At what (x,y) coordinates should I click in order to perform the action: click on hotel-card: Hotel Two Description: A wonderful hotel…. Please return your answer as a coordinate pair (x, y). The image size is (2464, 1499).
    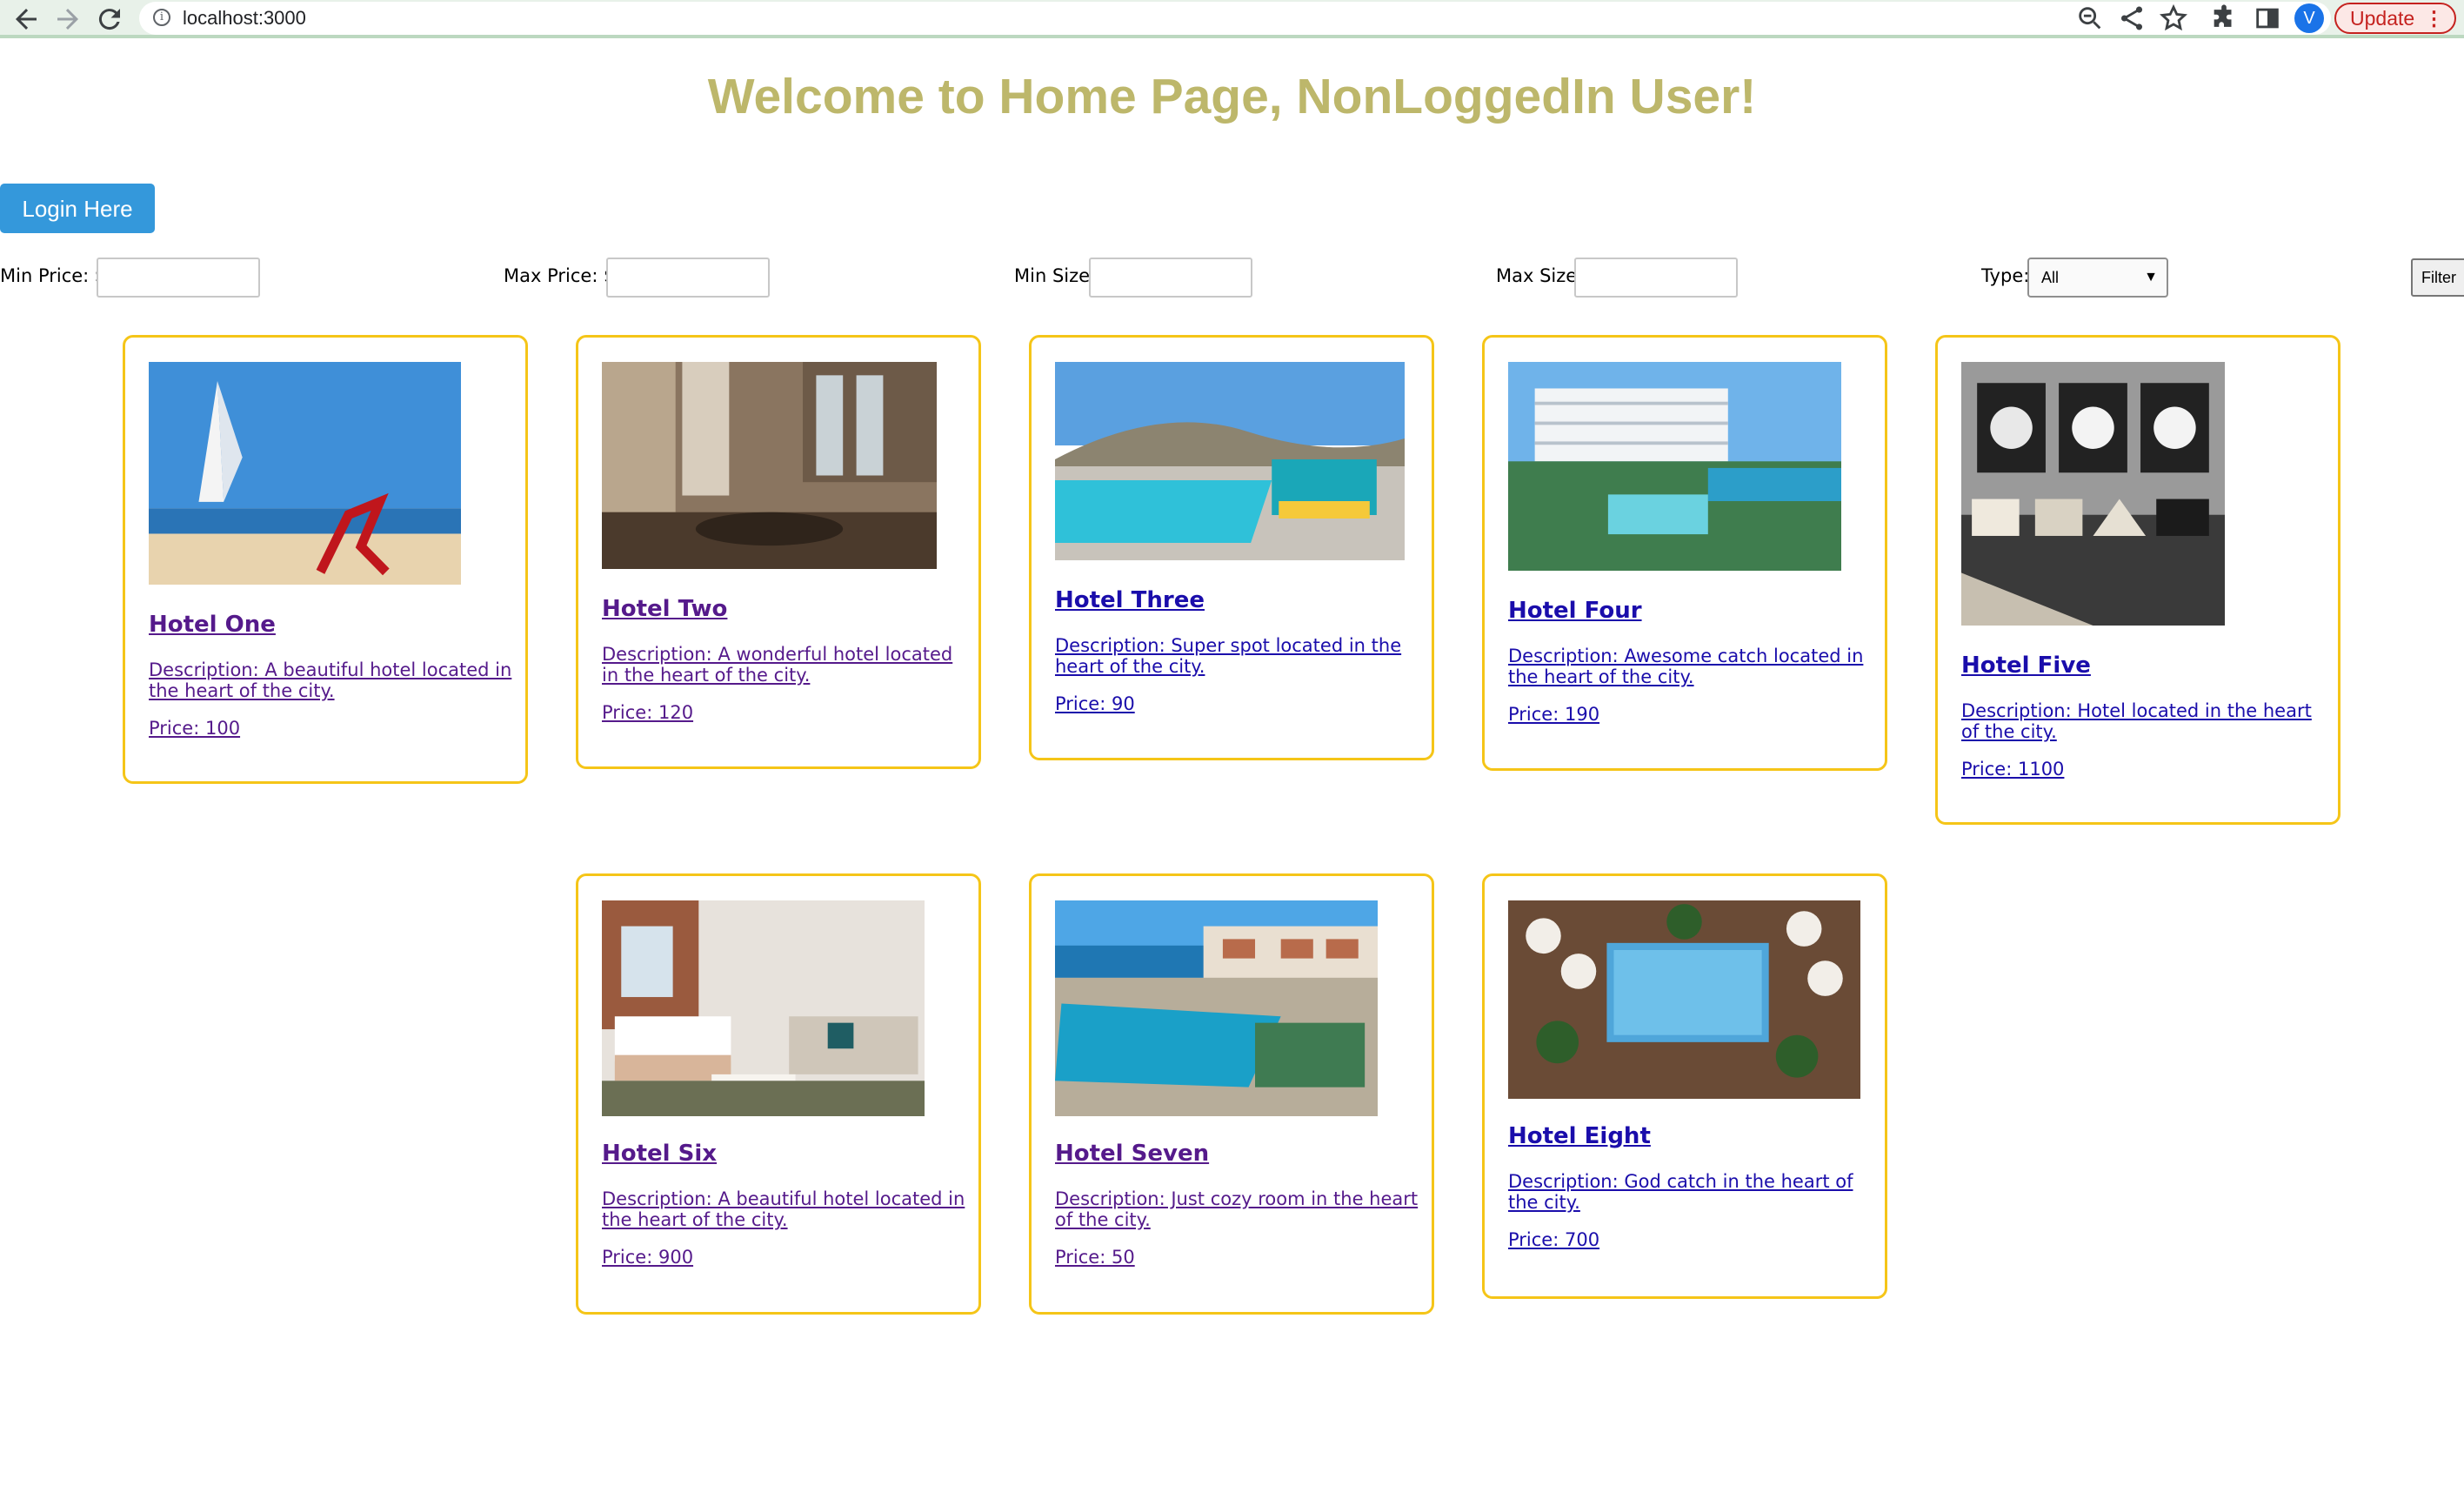
    Looking at the image, I should click on (778, 552).